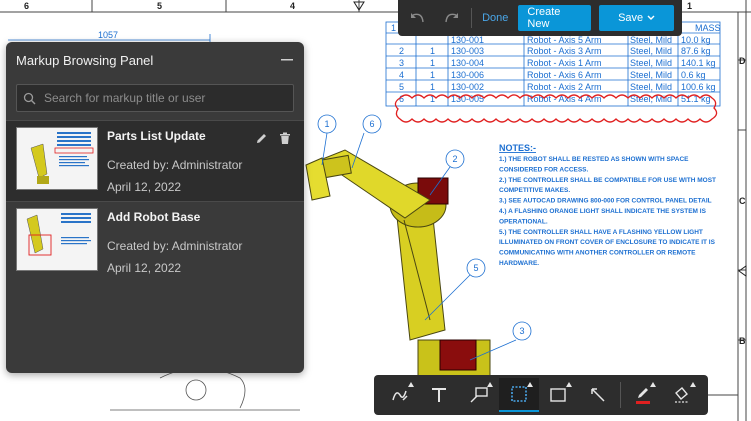 This screenshot has width=751, height=421. Describe the element at coordinates (523, 221) in the screenshot. I see `note-line: OPERATIONAL.` at that location.